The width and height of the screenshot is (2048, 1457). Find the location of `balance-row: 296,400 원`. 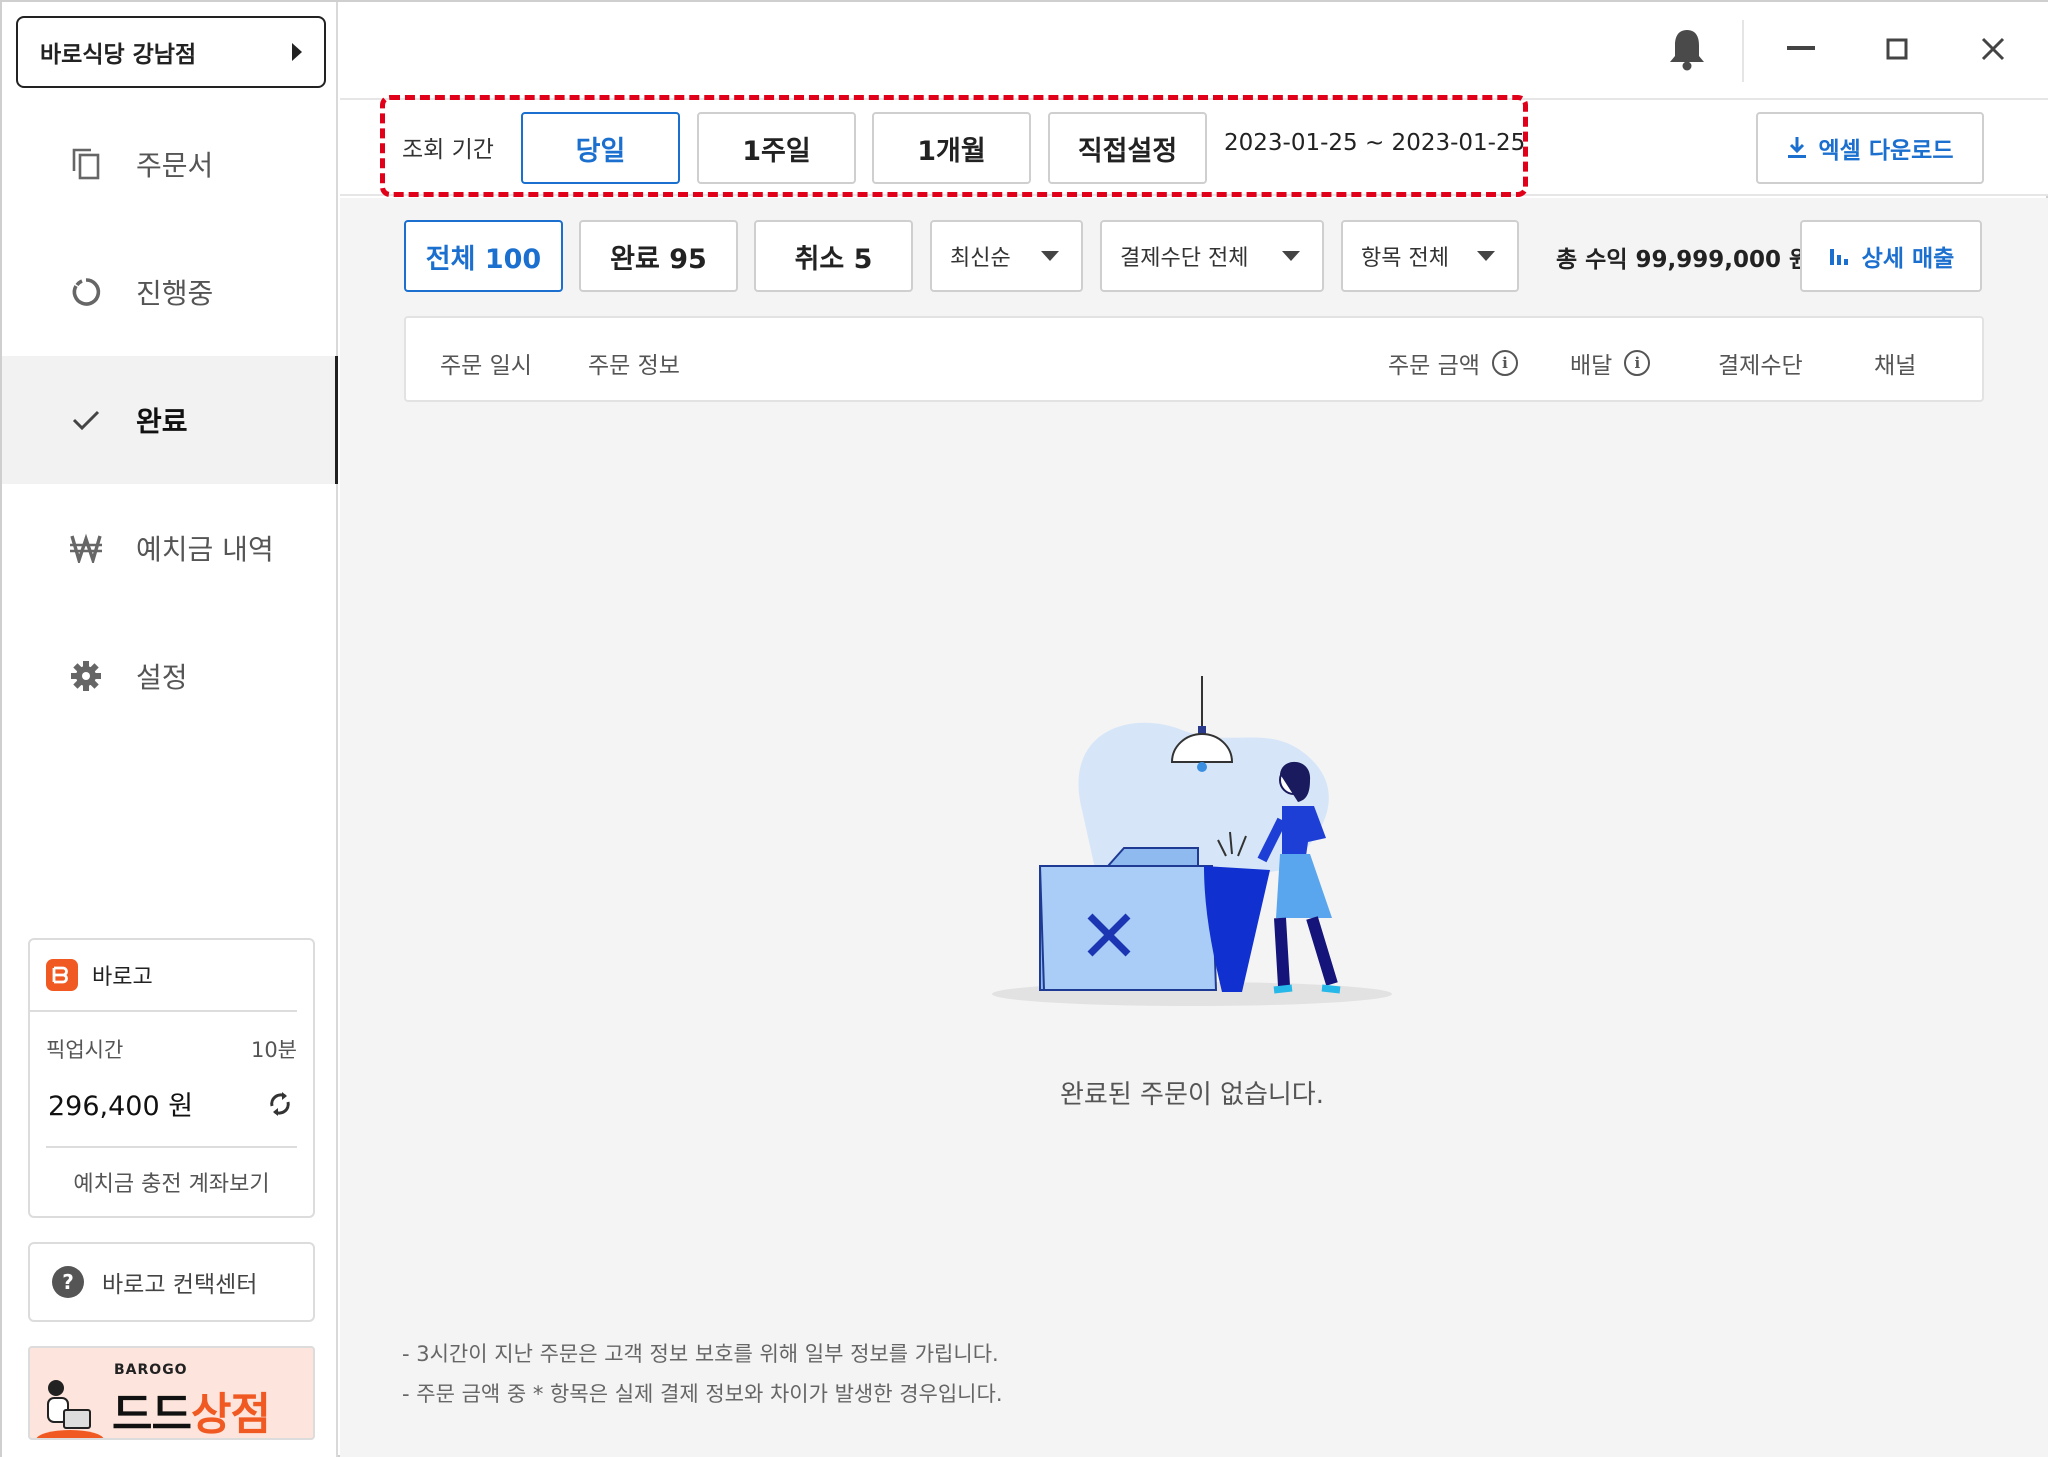

balance-row: 296,400 원 is located at coordinates (171, 1093).